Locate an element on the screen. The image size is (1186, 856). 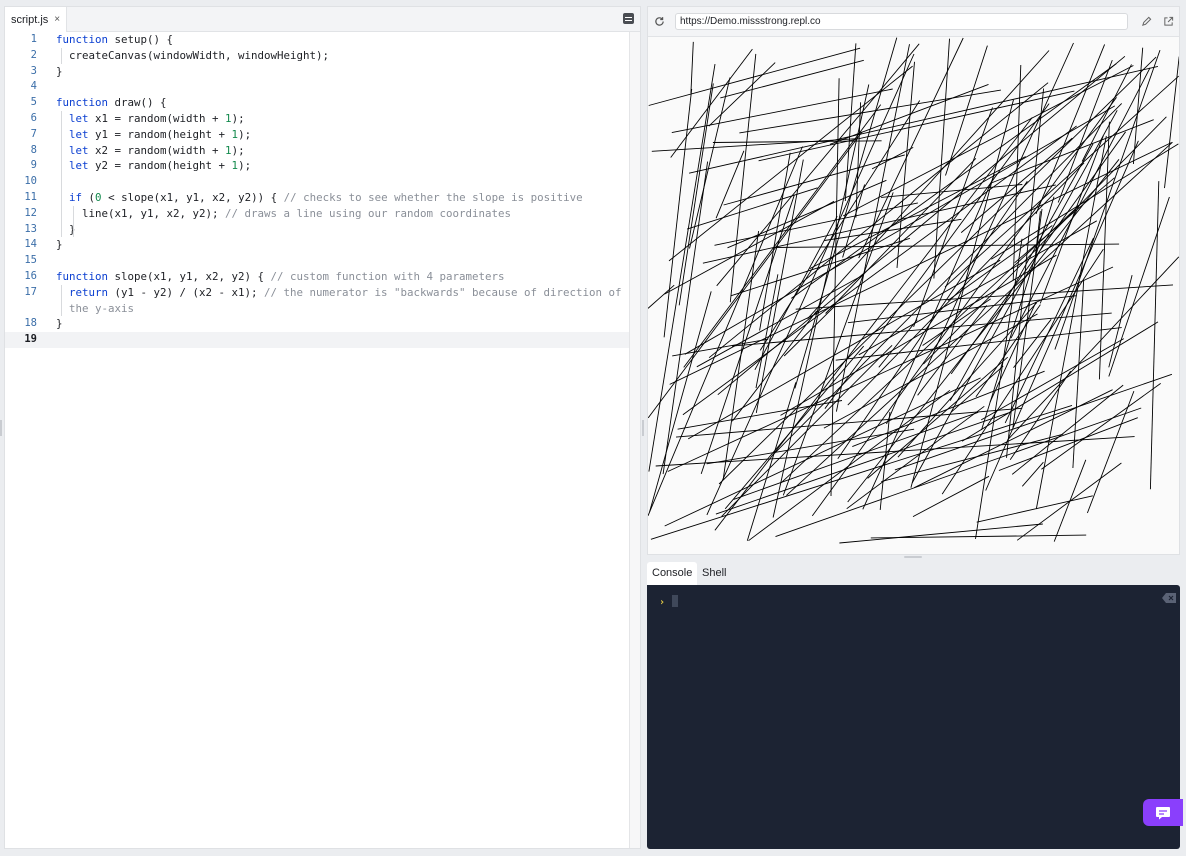
chat-button is located at coordinates (1163, 812).